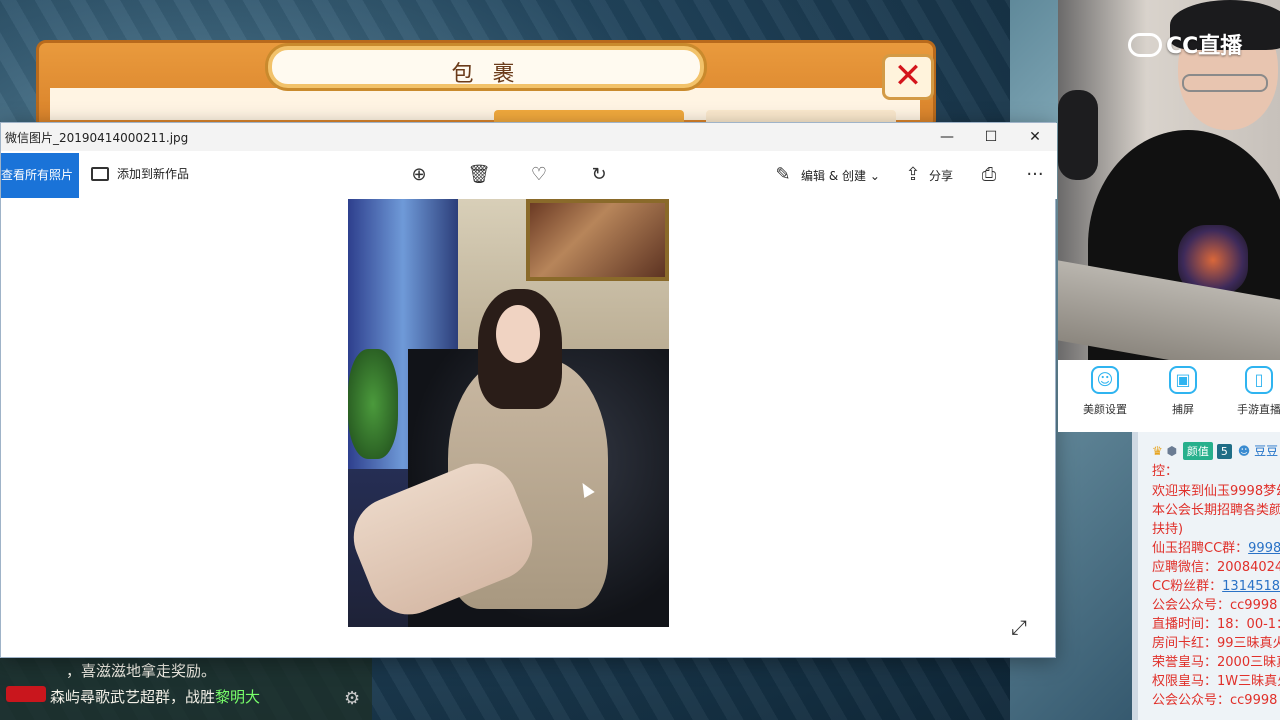 The image size is (1280, 720). I want to click on fullscreen-expand-icon: ⤢, so click(1019, 627).